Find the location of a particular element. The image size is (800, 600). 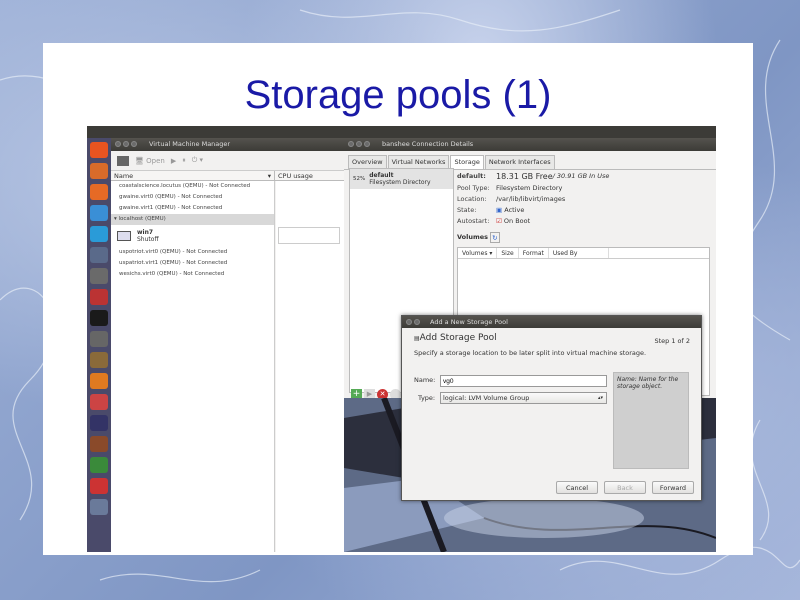

name-input is located at coordinates (523, 381).